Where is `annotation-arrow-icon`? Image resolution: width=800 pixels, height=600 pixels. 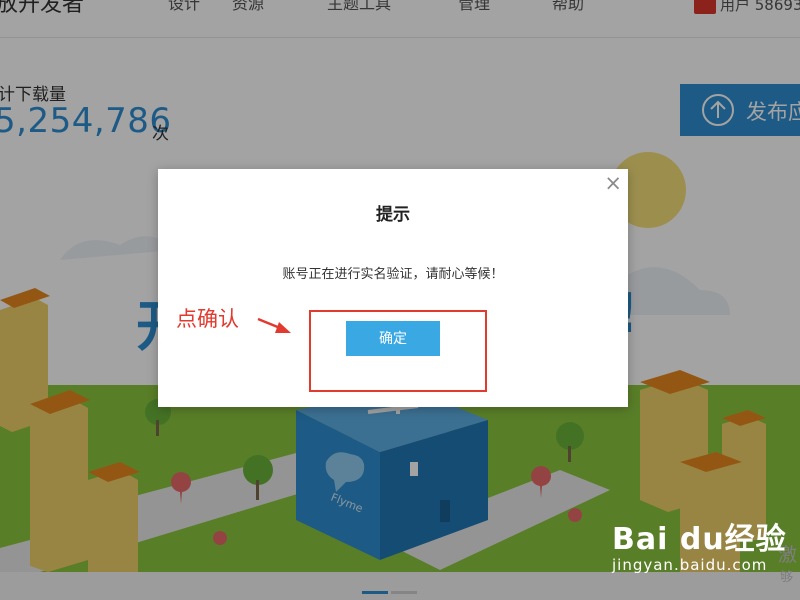 annotation-arrow-icon is located at coordinates (274, 325).